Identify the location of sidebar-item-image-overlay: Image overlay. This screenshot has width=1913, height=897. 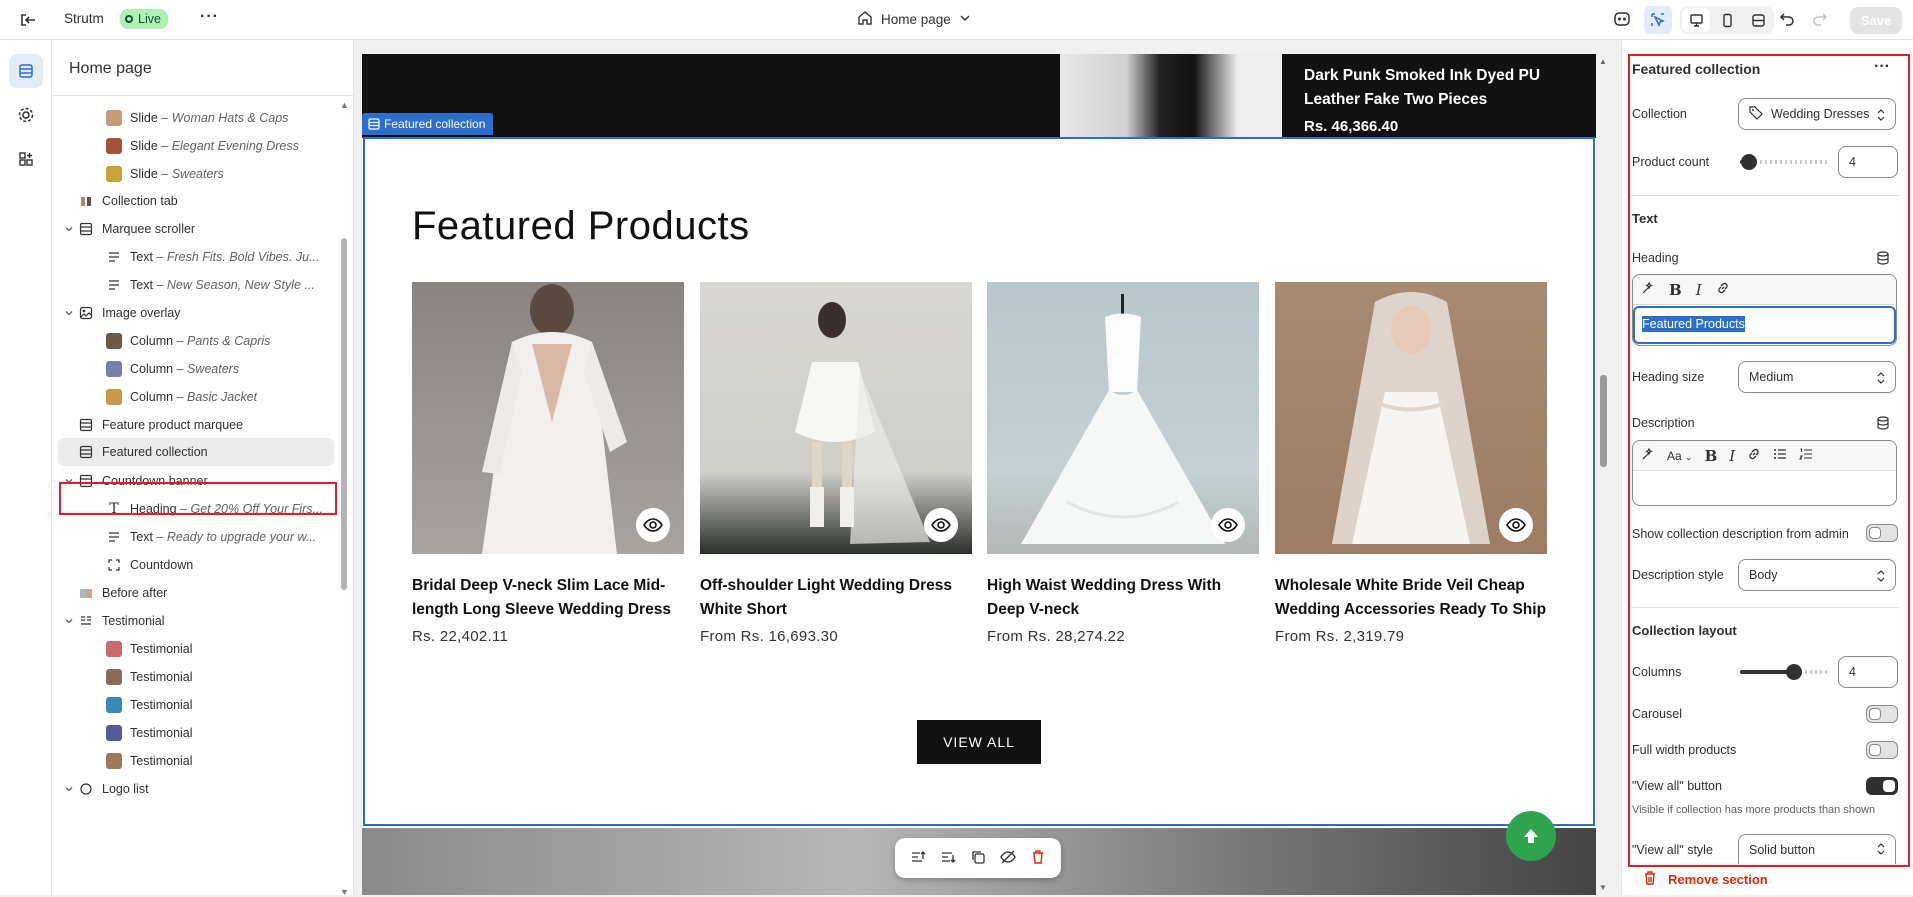
(196, 313).